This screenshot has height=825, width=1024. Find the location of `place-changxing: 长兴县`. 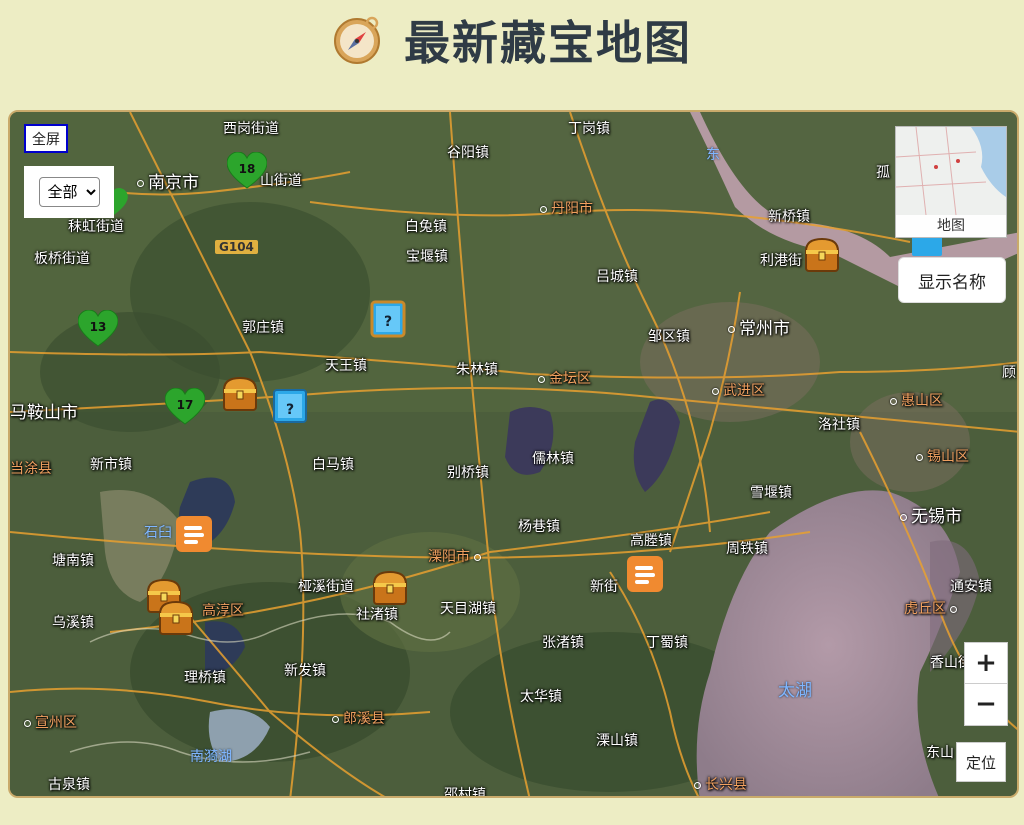

place-changxing: 长兴县 is located at coordinates (720, 784).